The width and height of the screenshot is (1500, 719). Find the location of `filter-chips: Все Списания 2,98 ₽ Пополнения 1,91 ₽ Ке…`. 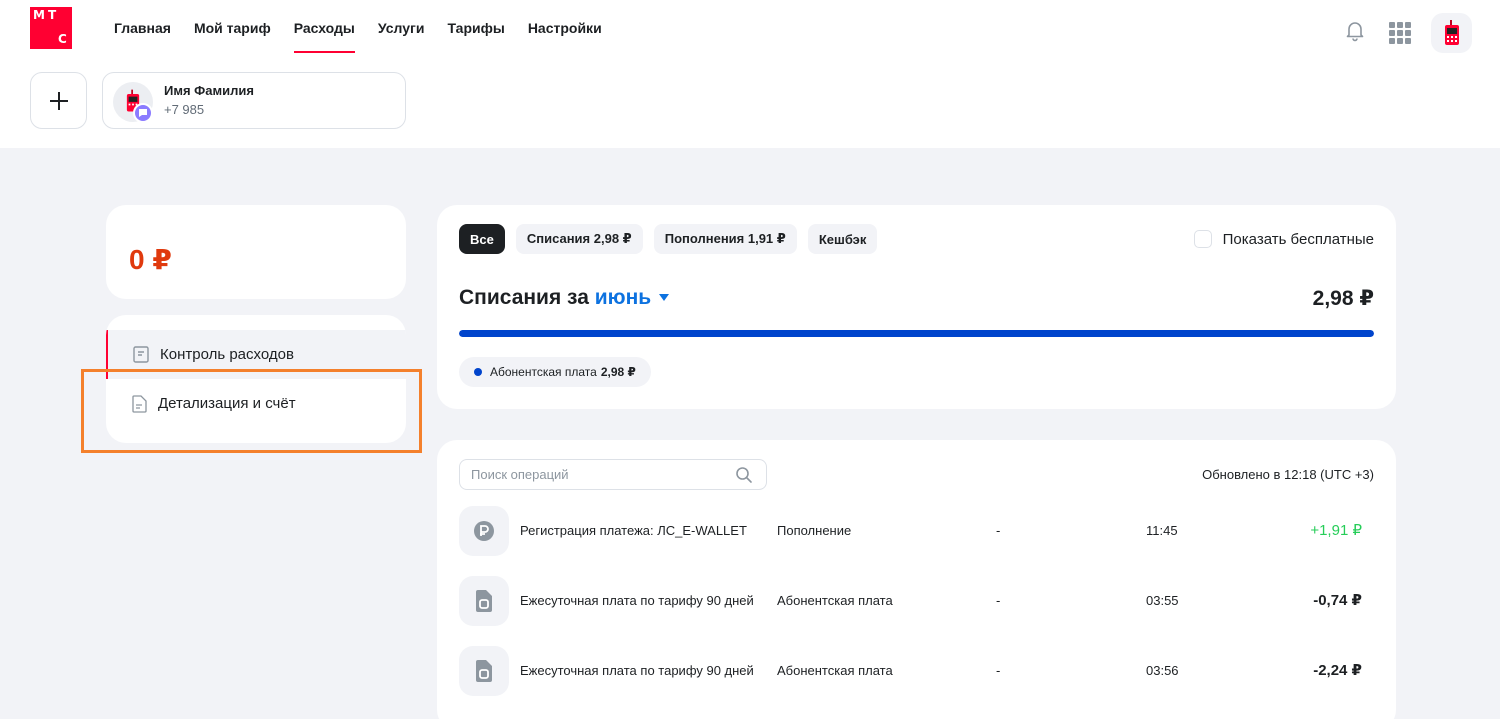

filter-chips: Все Списания 2,98 ₽ Пополнения 1,91 ₽ Ке… is located at coordinates (668, 239).